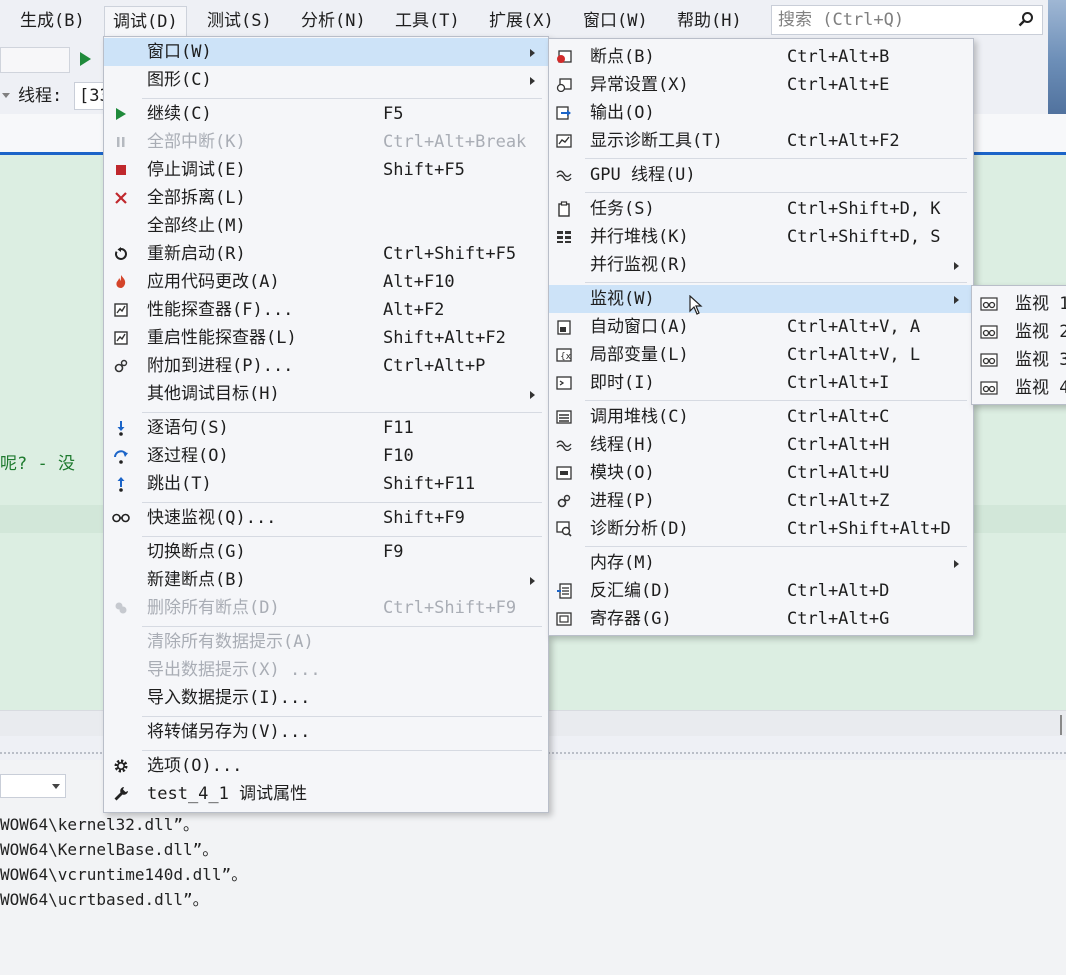 The image size is (1066, 975). What do you see at coordinates (838, 57) in the screenshot?
I see `menu-item-shortcut: Ctrl+Alt+B` at bounding box center [838, 57].